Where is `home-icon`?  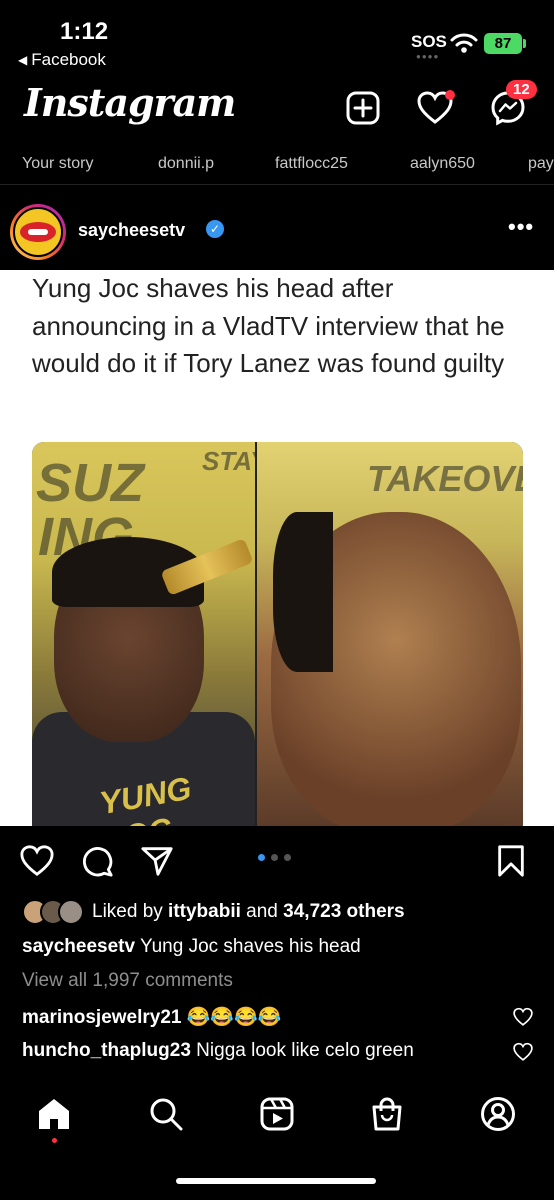
home-icon is located at coordinates (54, 1114).